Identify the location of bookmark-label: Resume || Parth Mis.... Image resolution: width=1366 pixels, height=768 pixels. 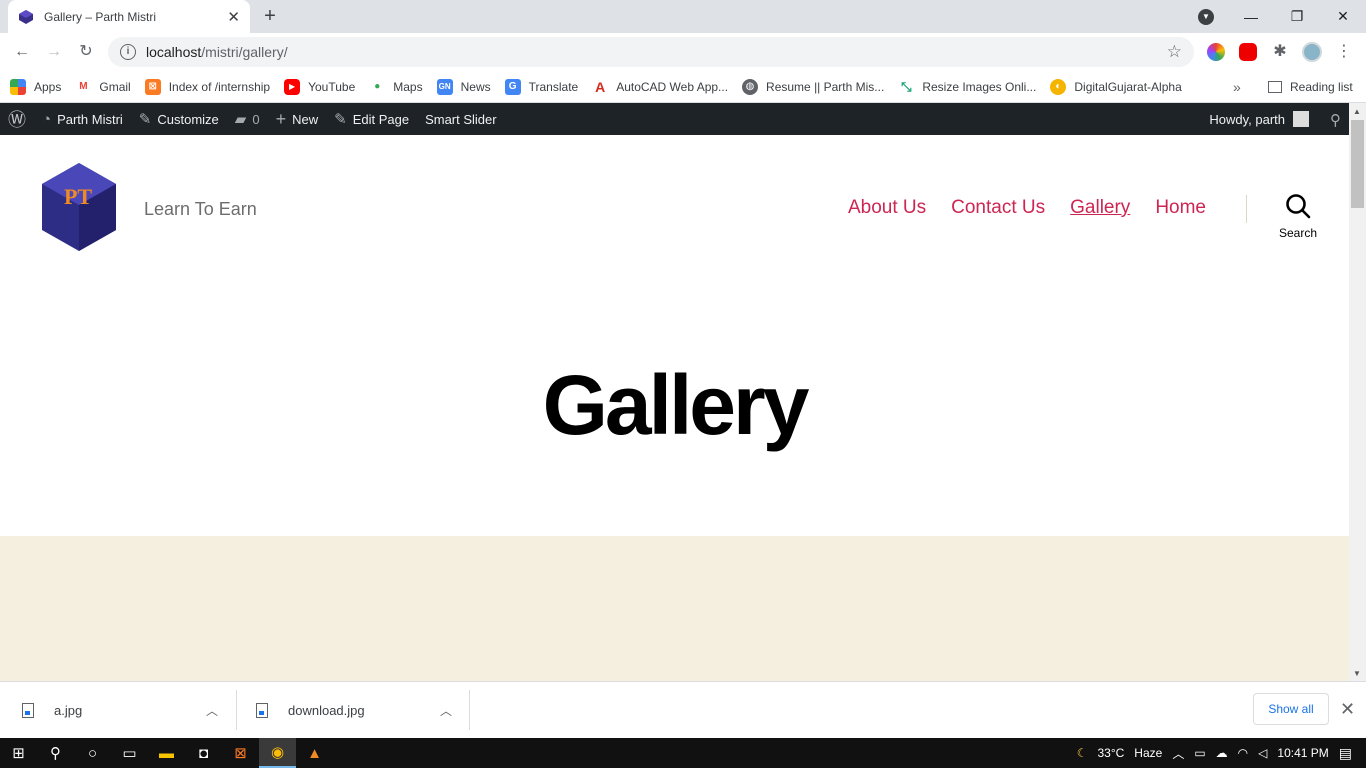
(825, 86).